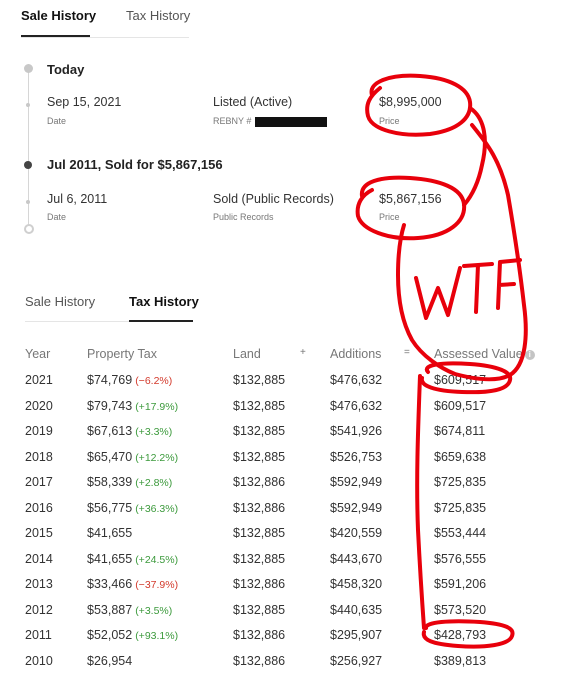 This screenshot has width=561, height=683. Describe the element at coordinates (28, 165) in the screenshot. I see `timeline-dot-active` at that location.